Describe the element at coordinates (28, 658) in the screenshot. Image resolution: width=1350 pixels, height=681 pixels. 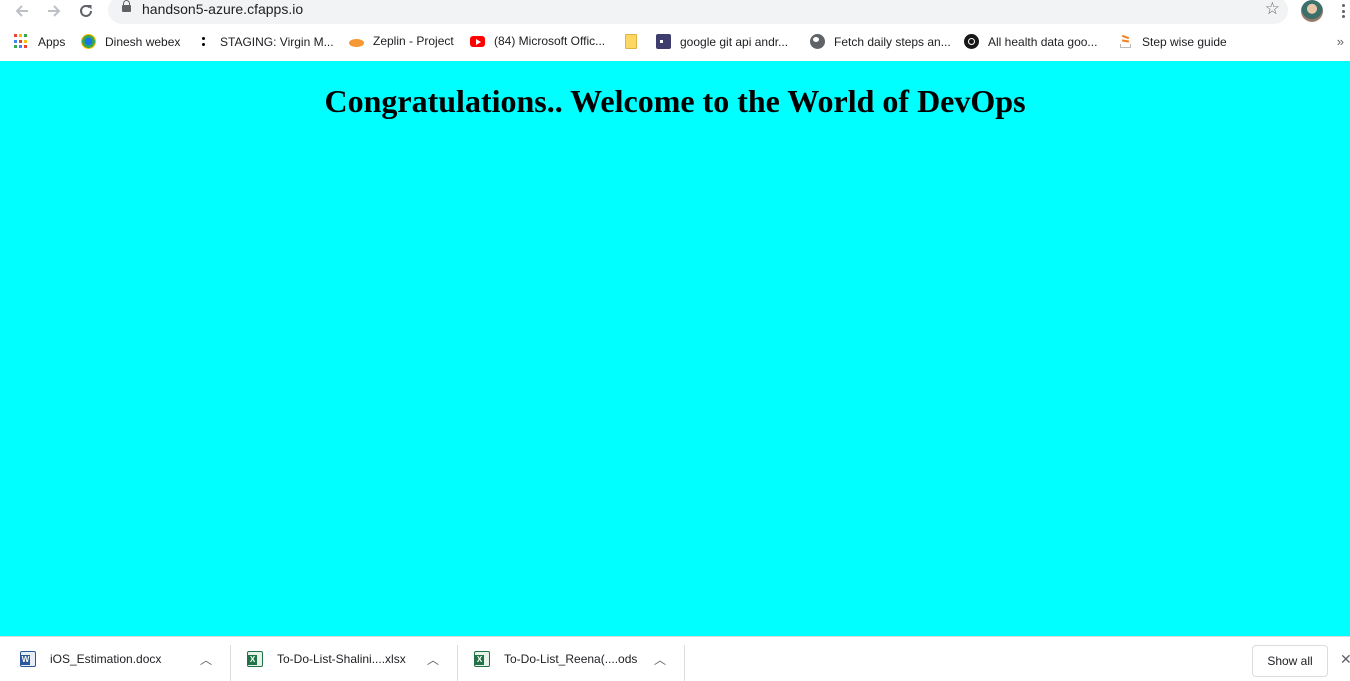
I see `word-file-icon: W` at that location.